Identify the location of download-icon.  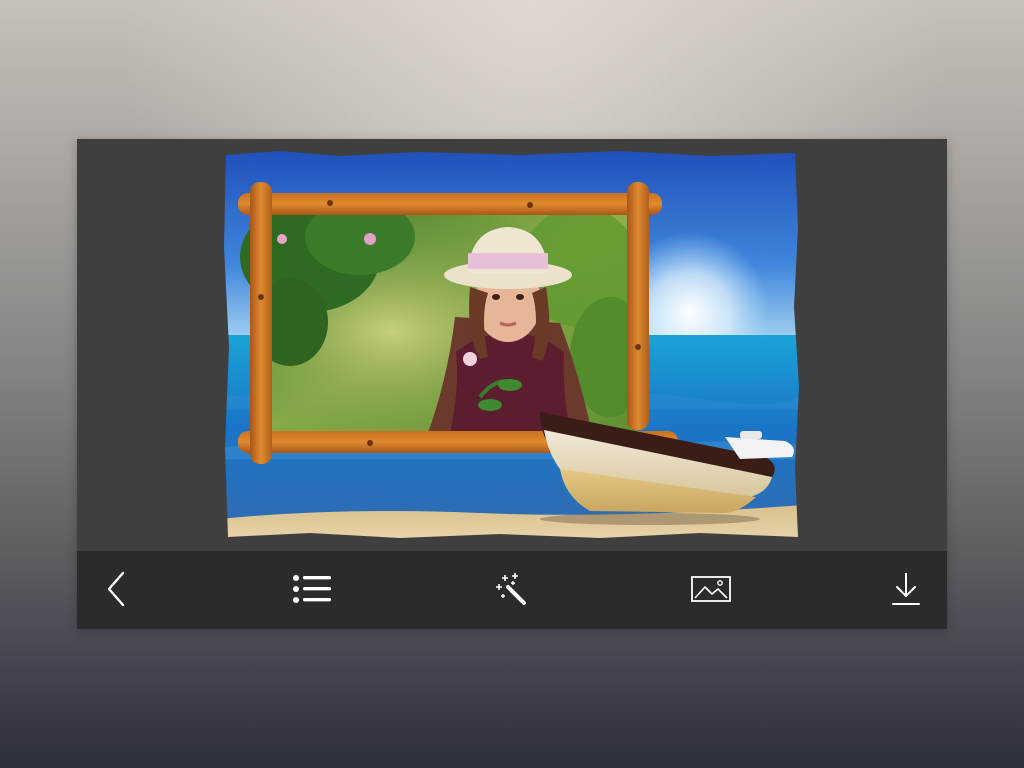
(906, 589).